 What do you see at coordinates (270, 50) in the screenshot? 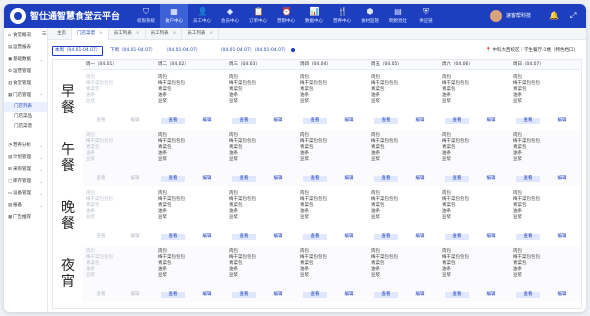
I see `week-5-label: （04.01-04.07）` at bounding box center [270, 50].